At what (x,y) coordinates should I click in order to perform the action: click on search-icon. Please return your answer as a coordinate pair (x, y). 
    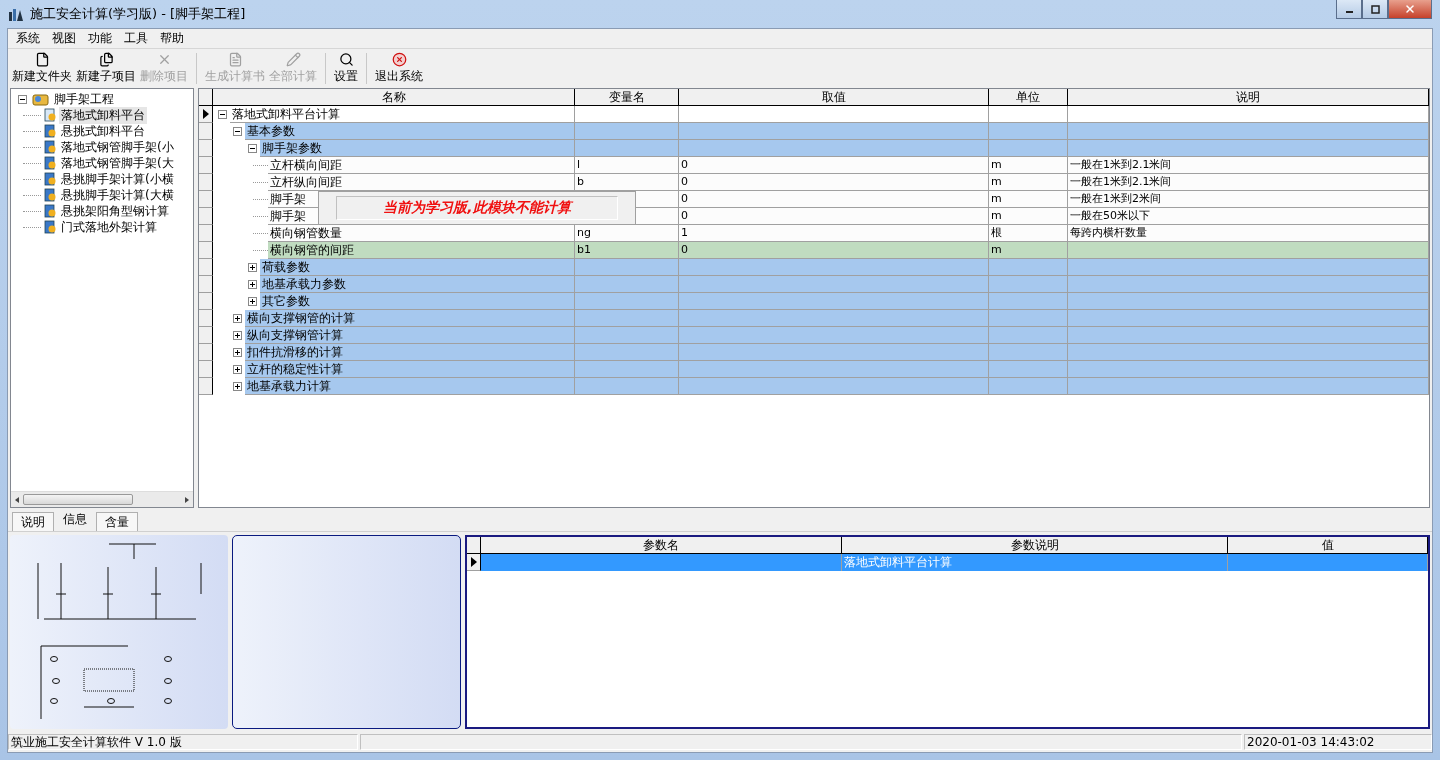
    Looking at the image, I should click on (346, 59).